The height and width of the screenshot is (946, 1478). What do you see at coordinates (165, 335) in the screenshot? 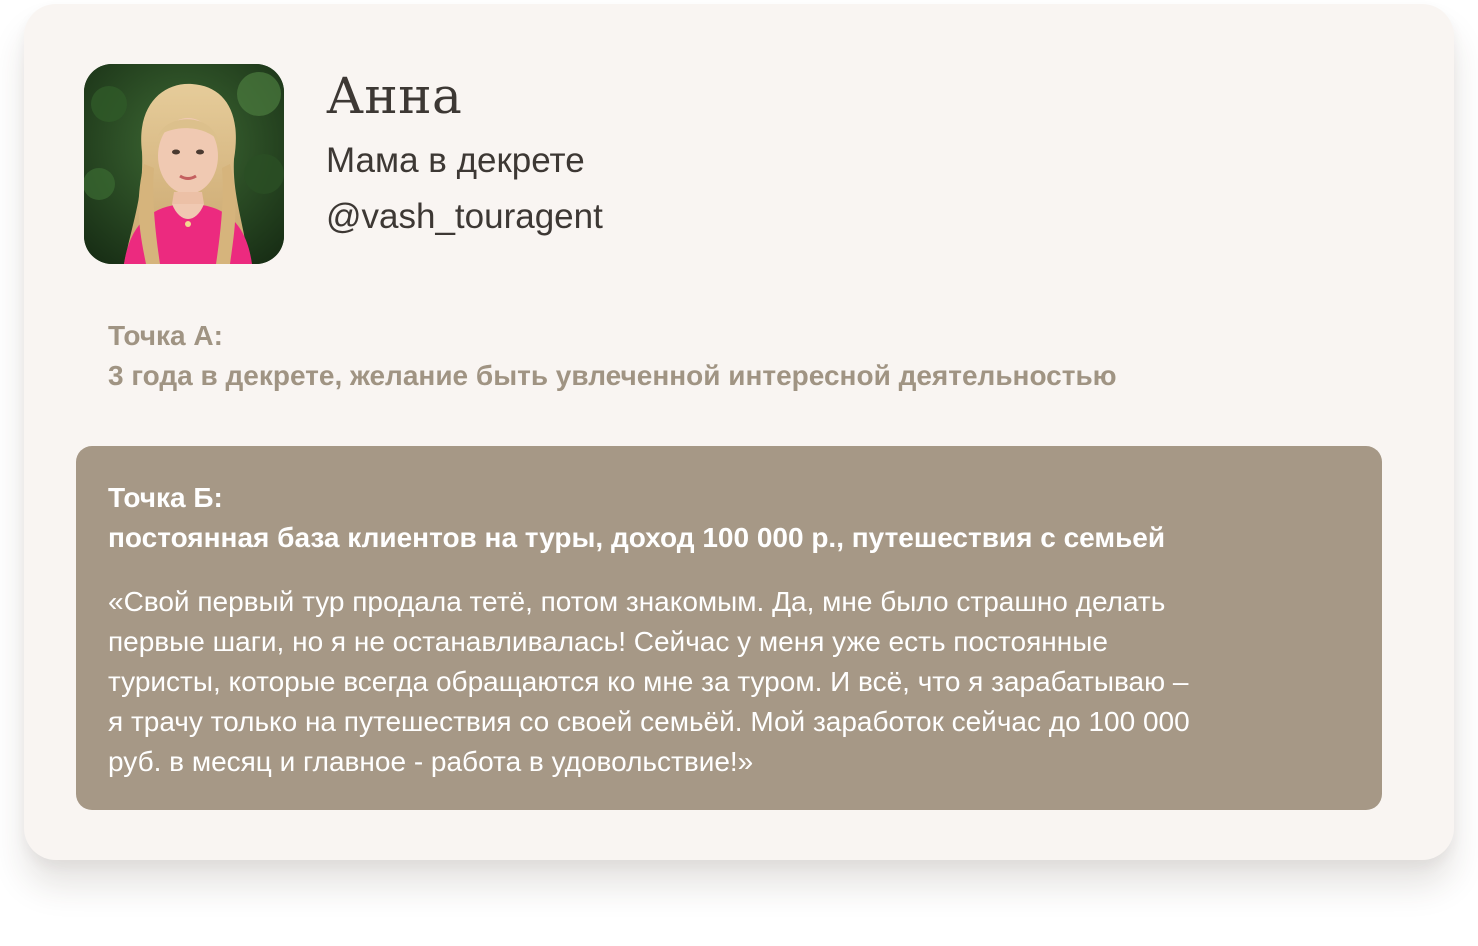
I see `point-a-label: Точка А:` at bounding box center [165, 335].